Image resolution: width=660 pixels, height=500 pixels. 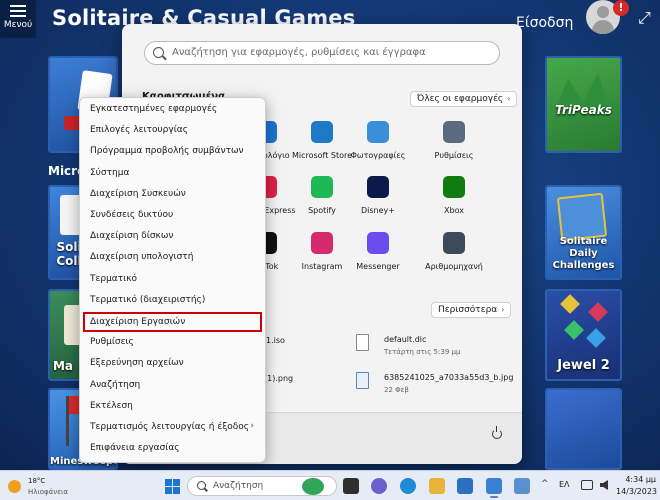 I want to click on game-tile-jewel: Jewel 2, so click(x=583, y=335).